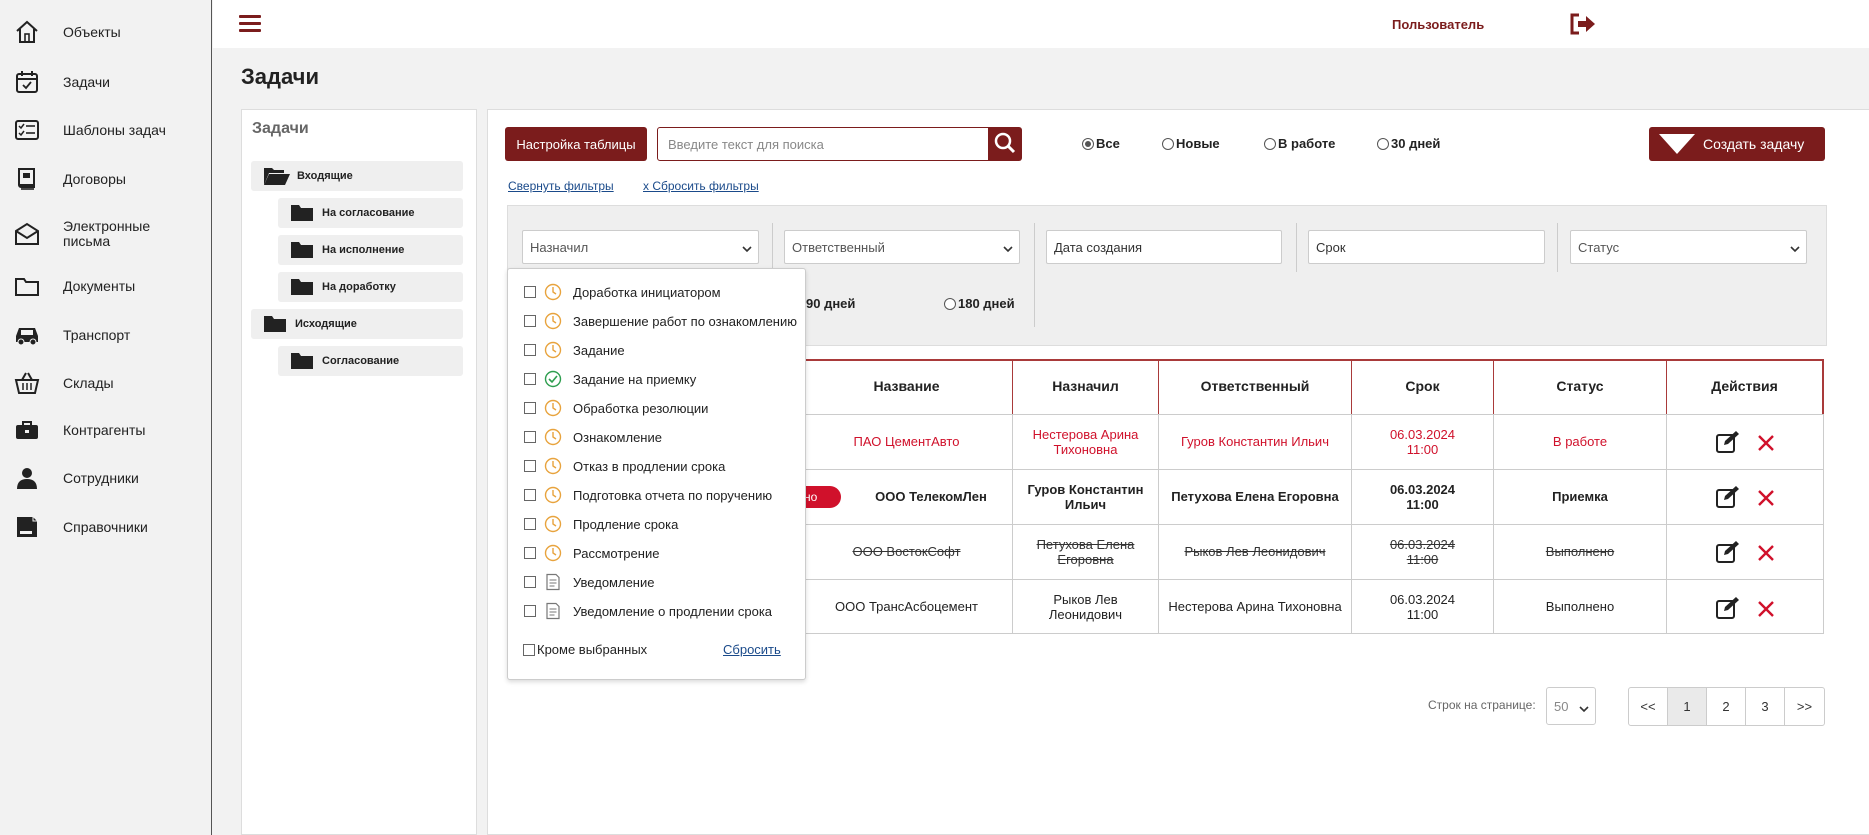 The width and height of the screenshot is (1869, 835). I want to click on tree-item-for-execution: На исполнение, so click(370, 250).